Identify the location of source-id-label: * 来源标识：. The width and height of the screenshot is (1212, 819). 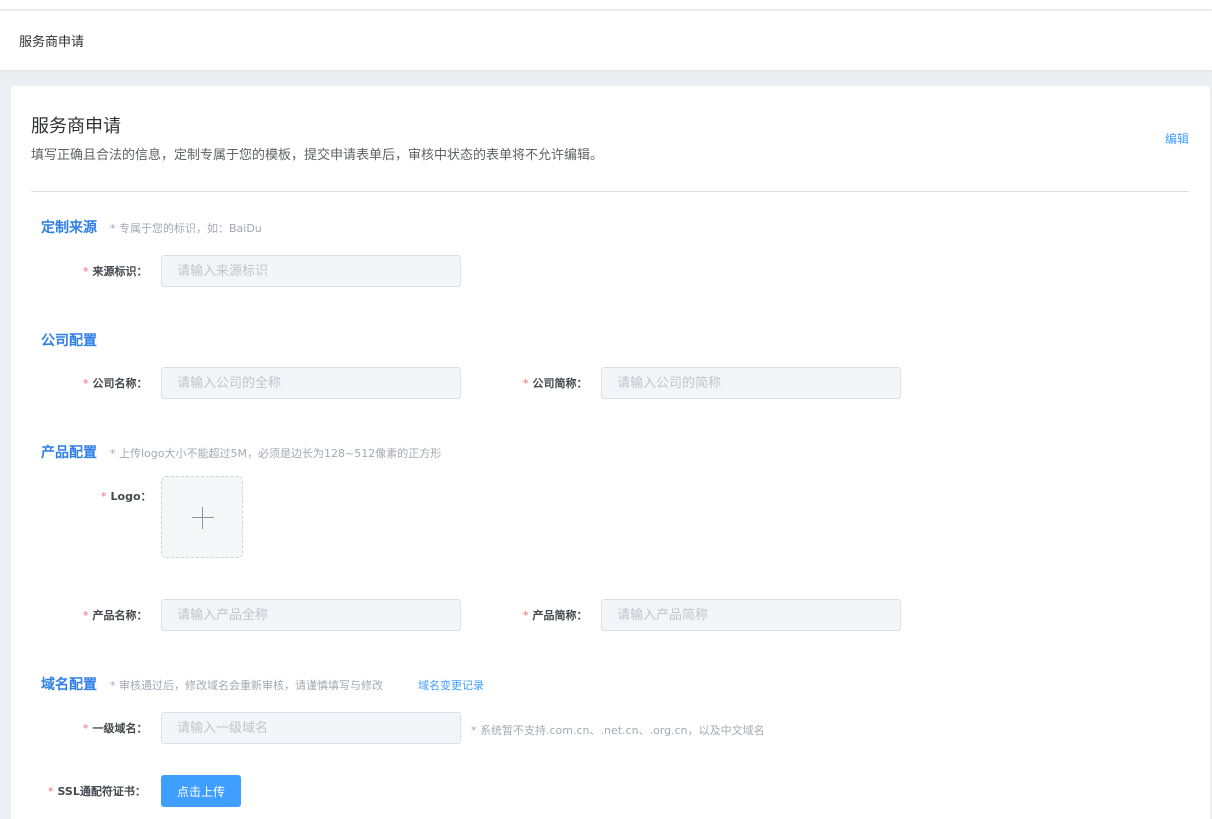
(115, 271).